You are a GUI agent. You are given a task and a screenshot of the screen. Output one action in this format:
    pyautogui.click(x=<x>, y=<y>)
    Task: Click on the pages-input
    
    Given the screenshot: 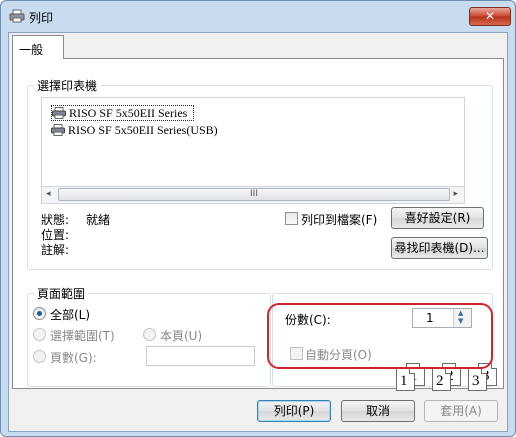 What is the action you would take?
    pyautogui.click(x=200, y=356)
    